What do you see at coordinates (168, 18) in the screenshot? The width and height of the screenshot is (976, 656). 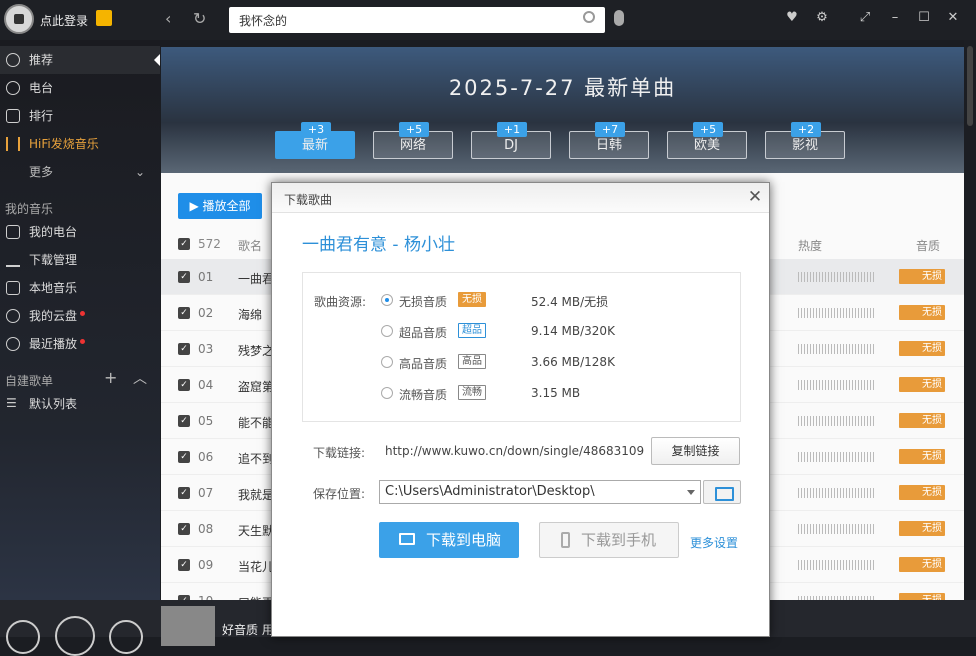 I see `back-icon: ‹` at bounding box center [168, 18].